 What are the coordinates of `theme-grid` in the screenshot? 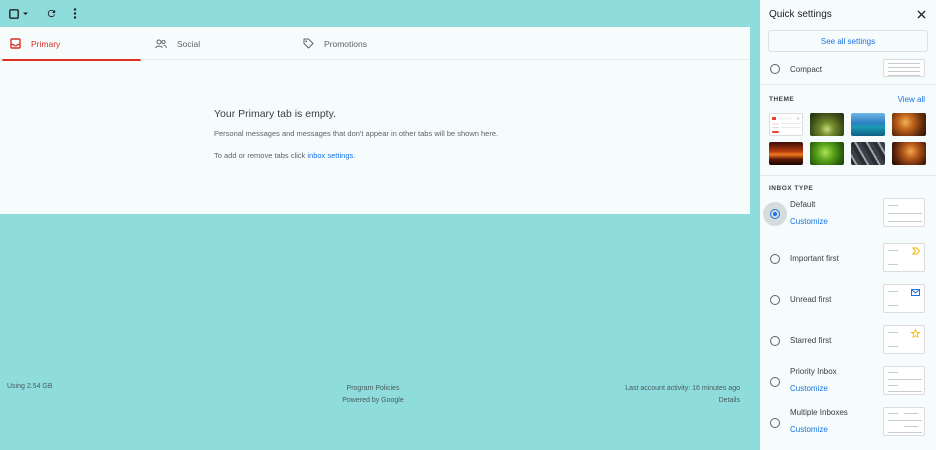 It's located at (848, 134).